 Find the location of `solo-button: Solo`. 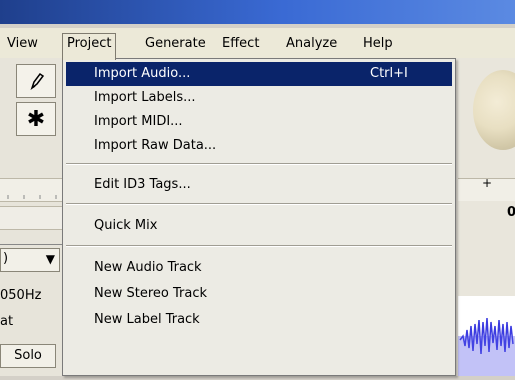

solo-button: Solo is located at coordinates (28, 356).